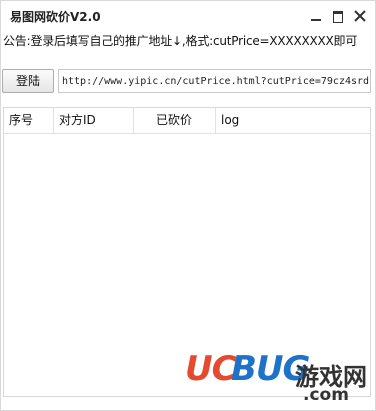 This screenshot has height=411, width=376. I want to click on watermark-uc-text: UC, so click(211, 369).